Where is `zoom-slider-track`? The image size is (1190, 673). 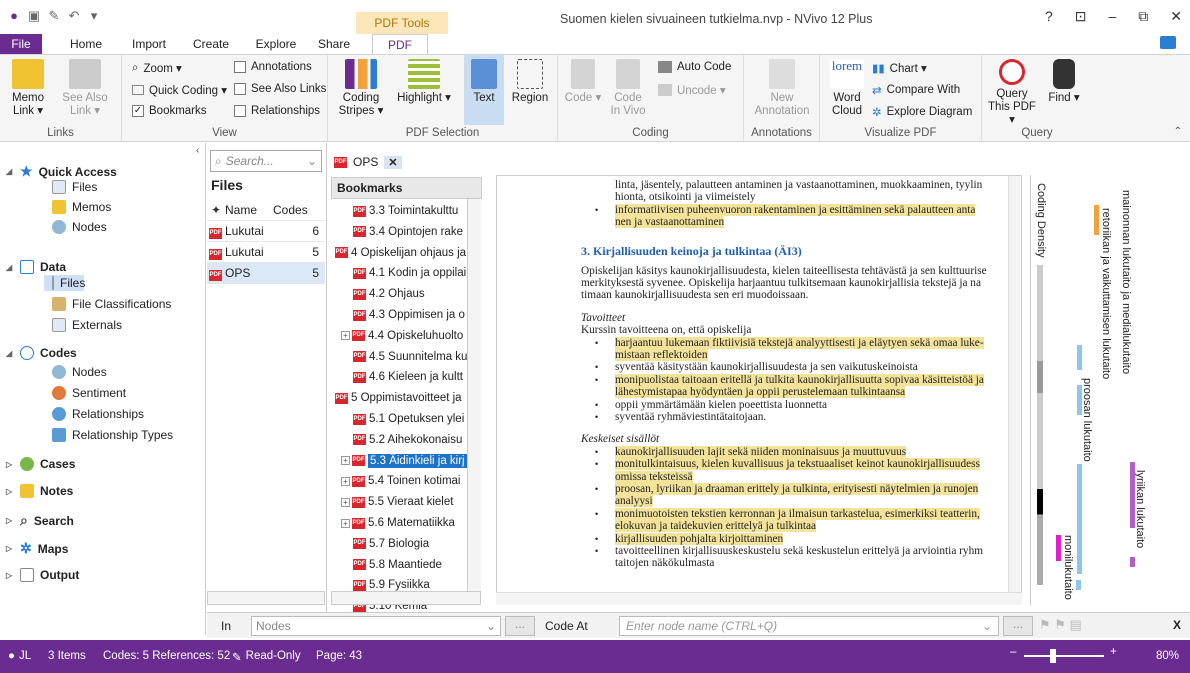 zoom-slider-track is located at coordinates (1064, 656).